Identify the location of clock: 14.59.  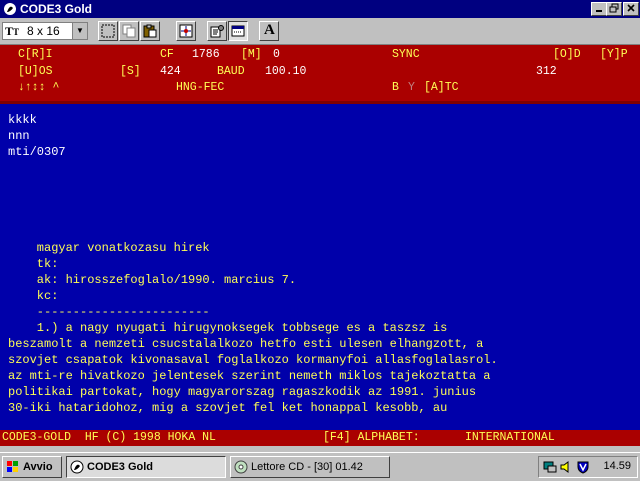
(617, 466).